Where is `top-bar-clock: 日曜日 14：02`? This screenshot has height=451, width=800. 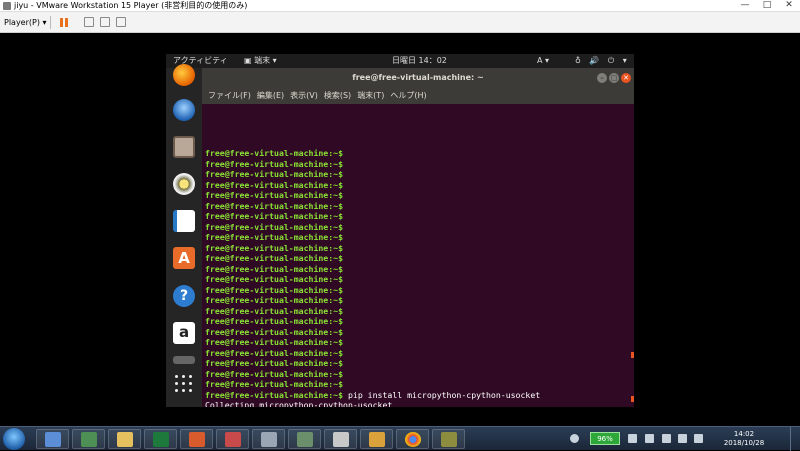 top-bar-clock: 日曜日 14：02 is located at coordinates (419, 61).